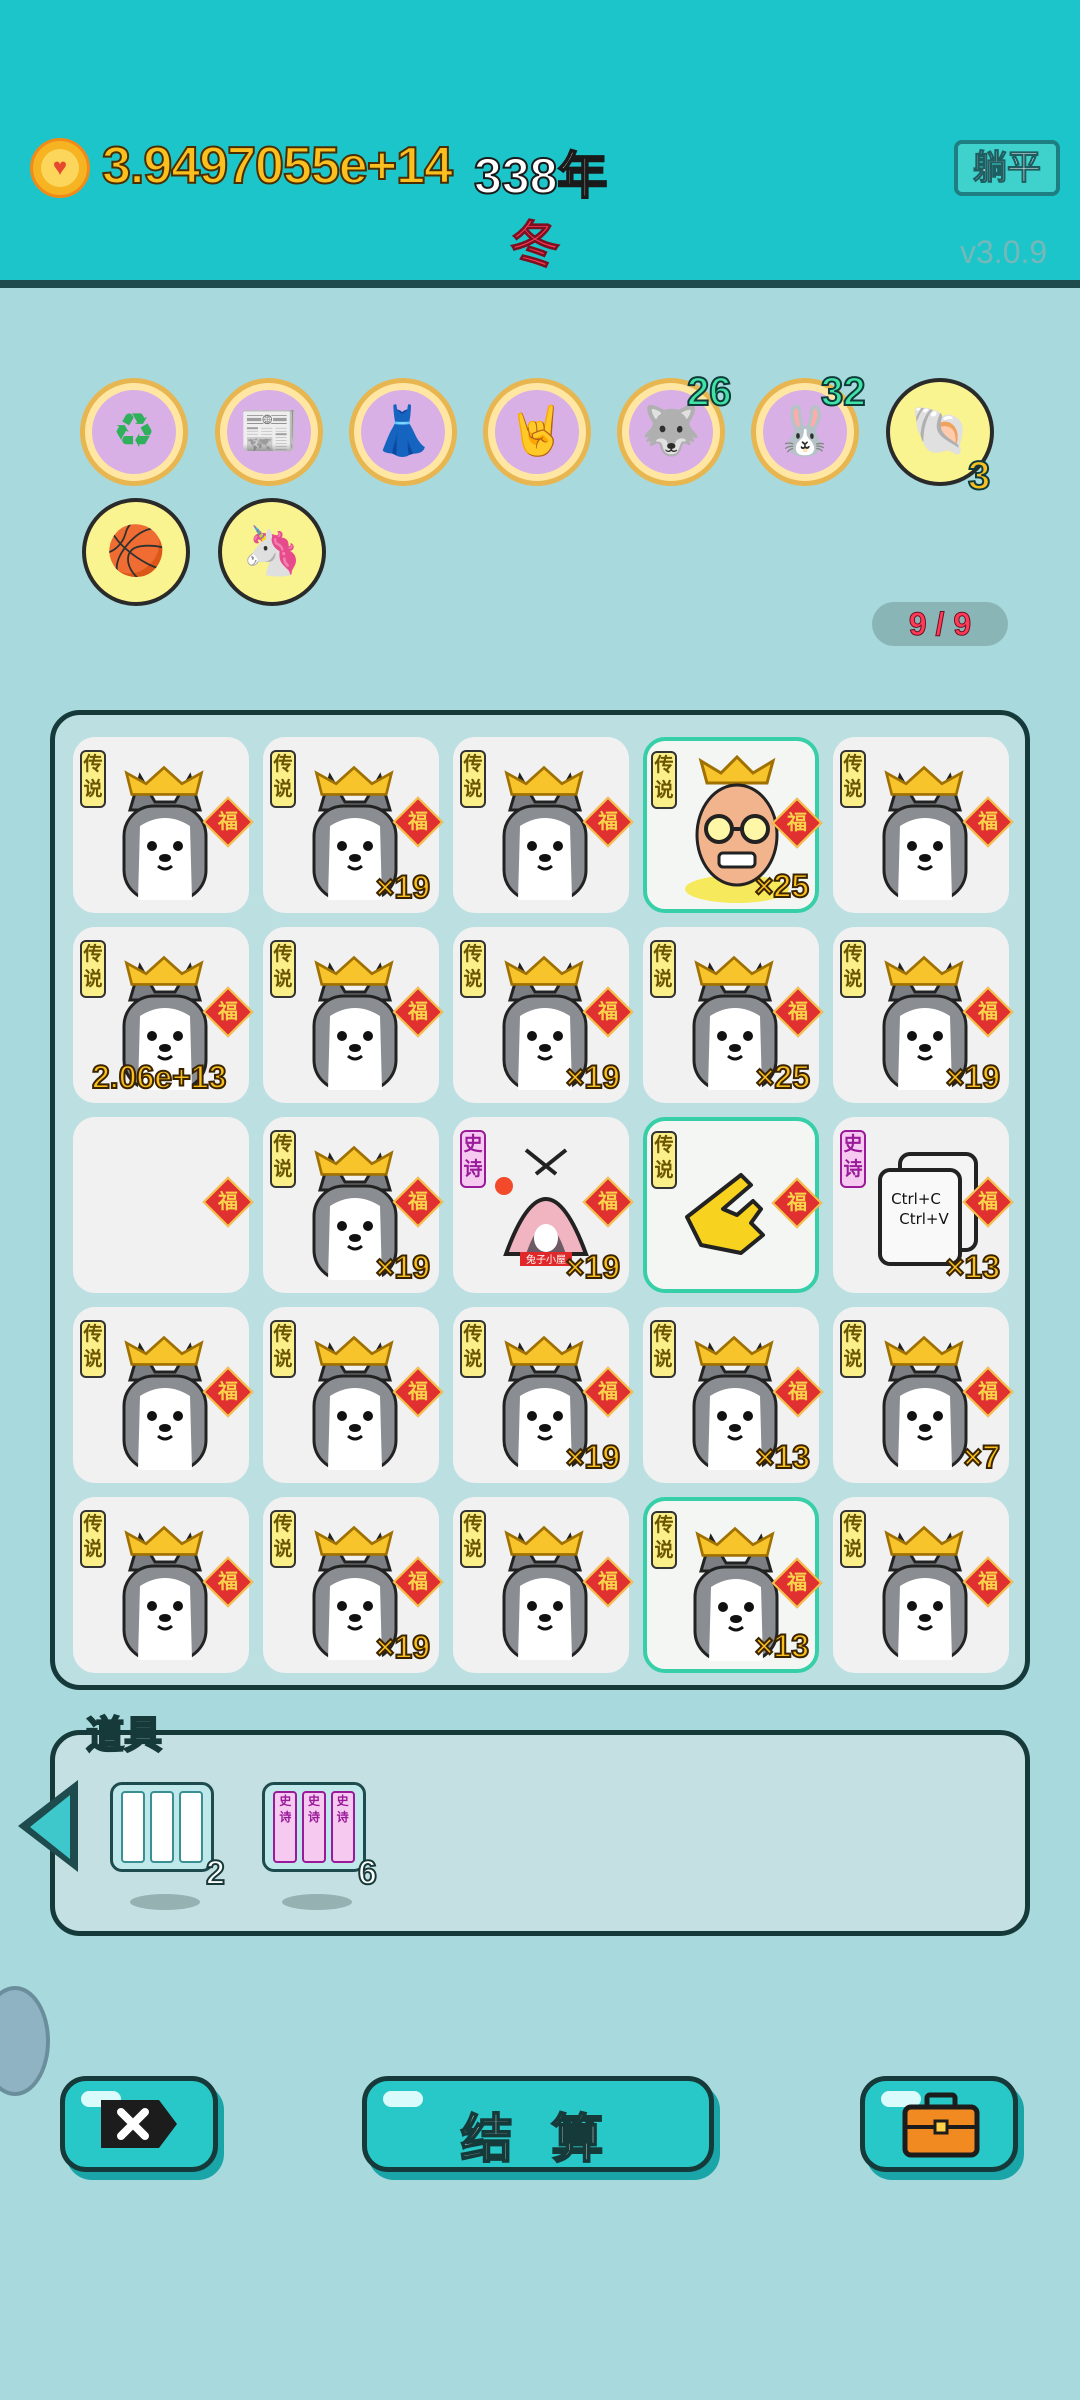  I want to click on lie-flat-button: 躺平, so click(1007, 168).